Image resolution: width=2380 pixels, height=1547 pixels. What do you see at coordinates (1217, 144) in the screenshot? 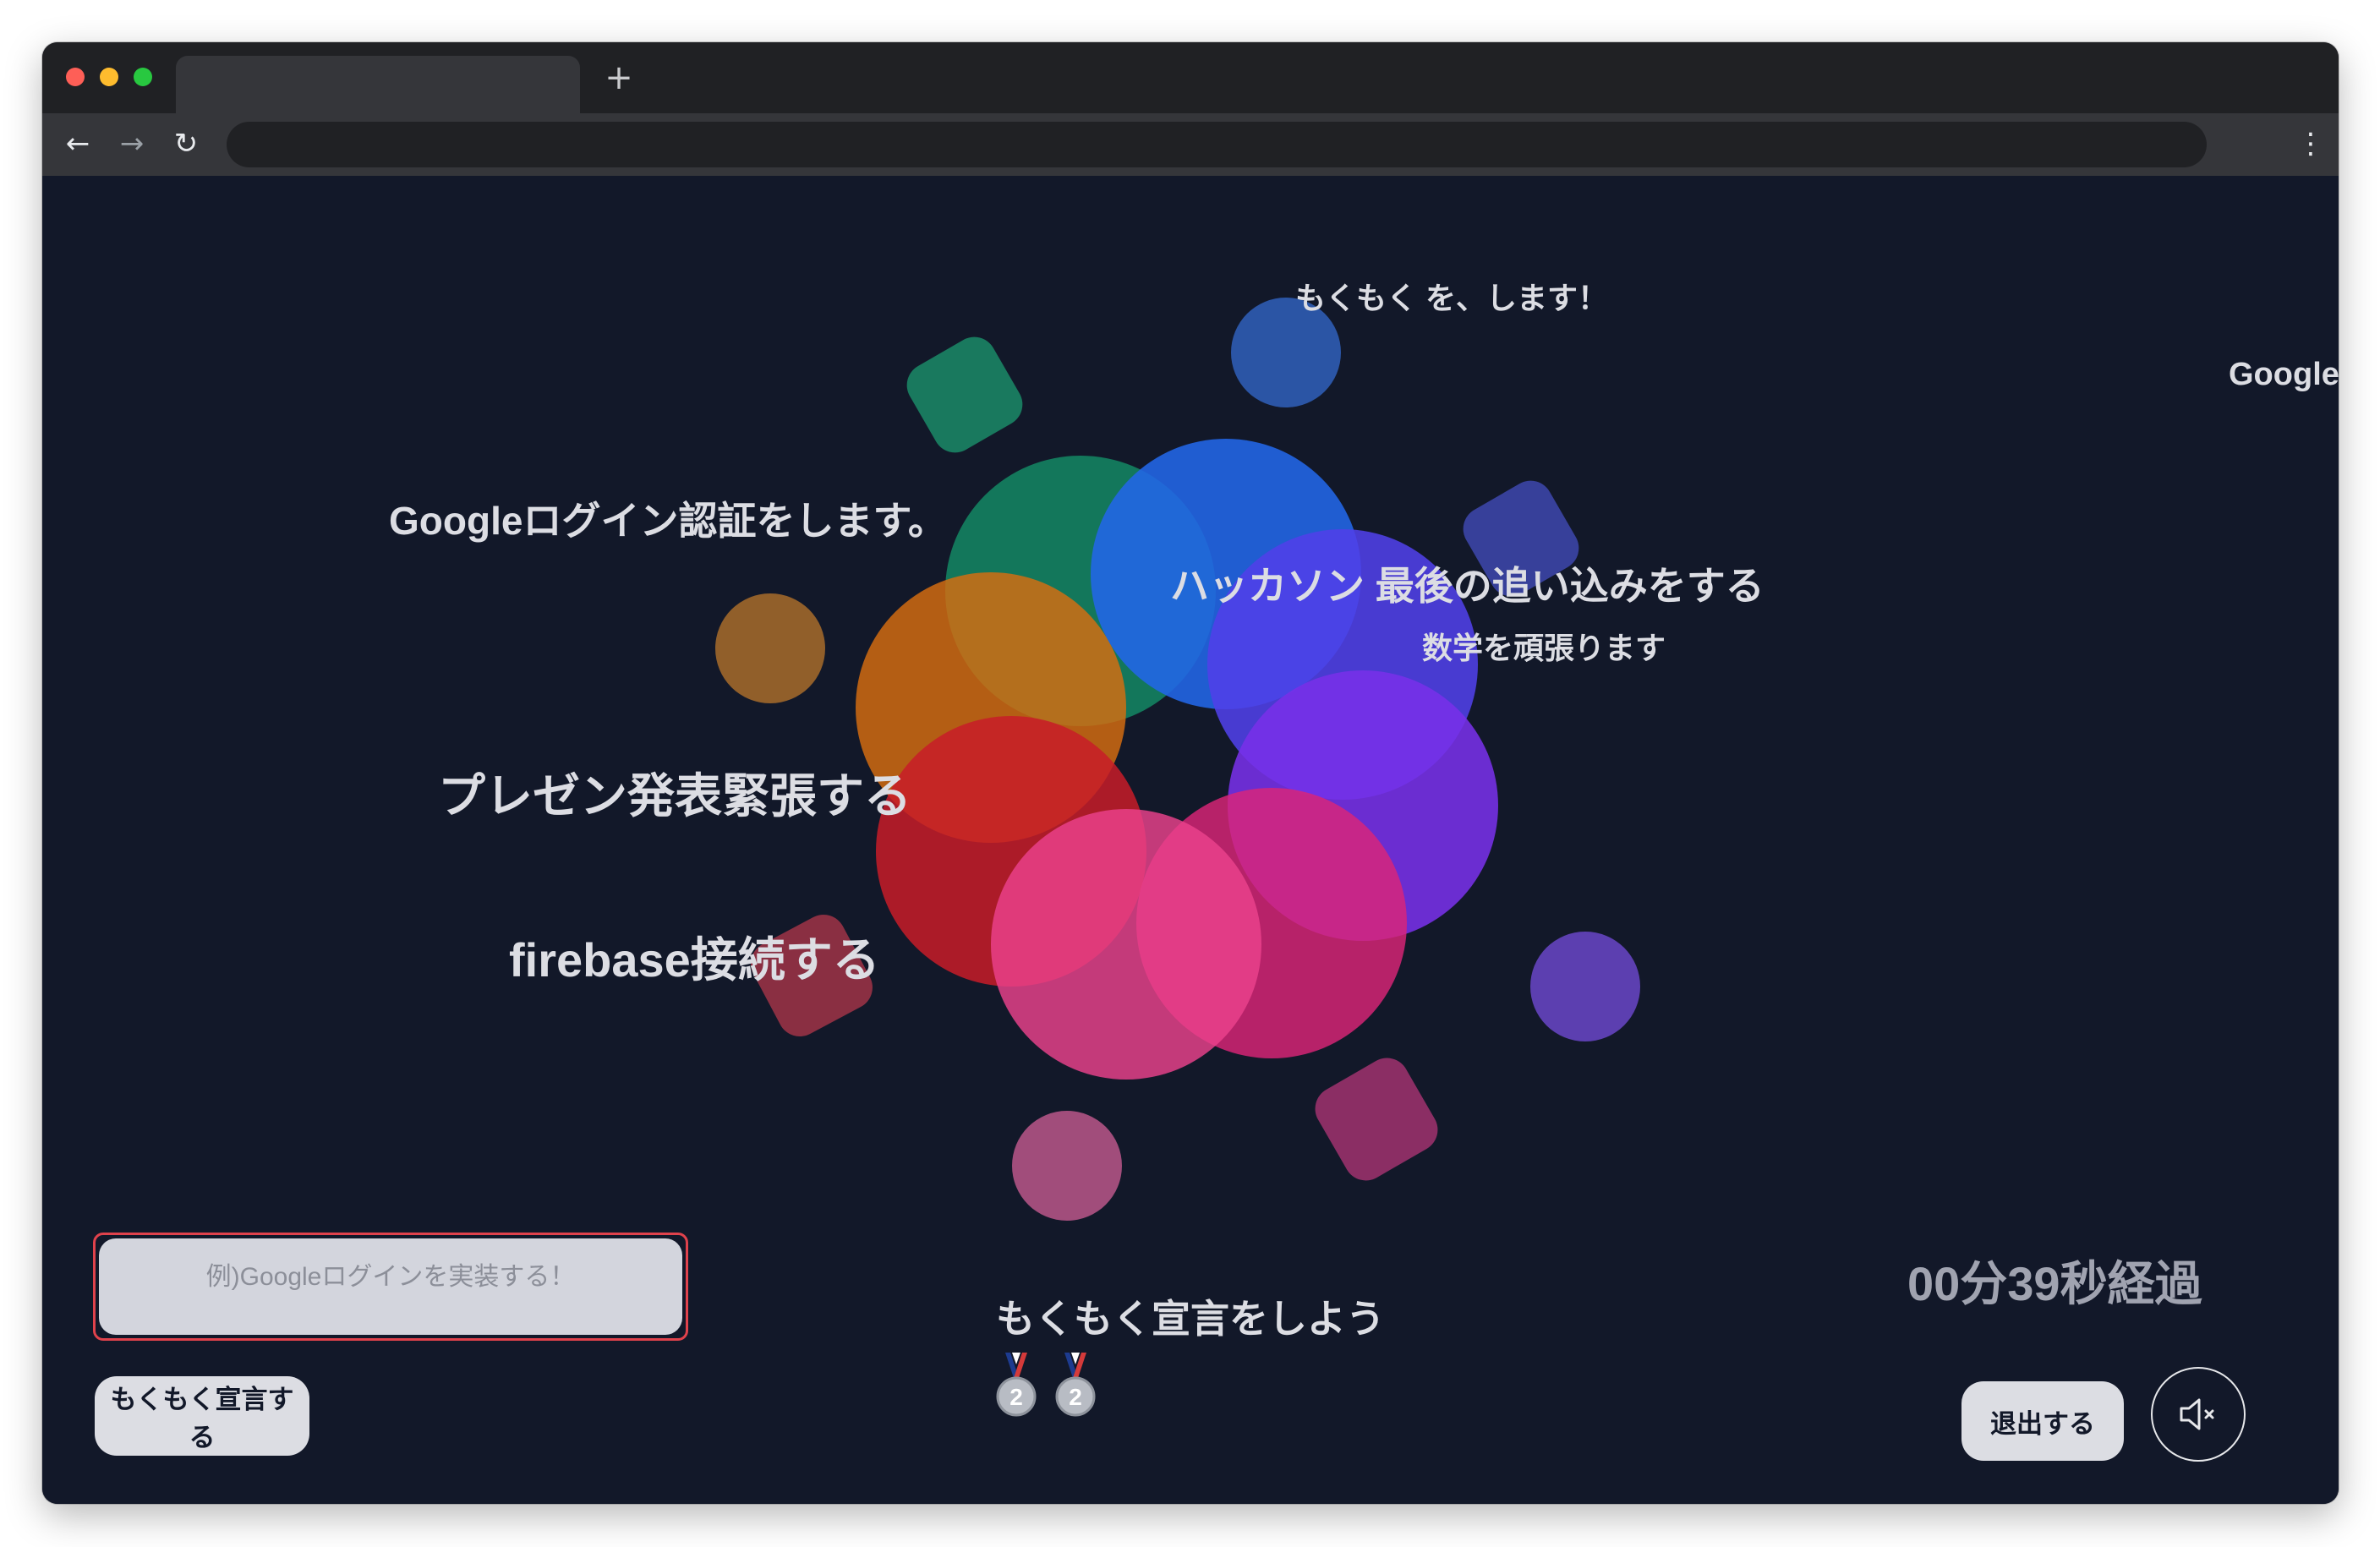
I see `address-bar` at bounding box center [1217, 144].